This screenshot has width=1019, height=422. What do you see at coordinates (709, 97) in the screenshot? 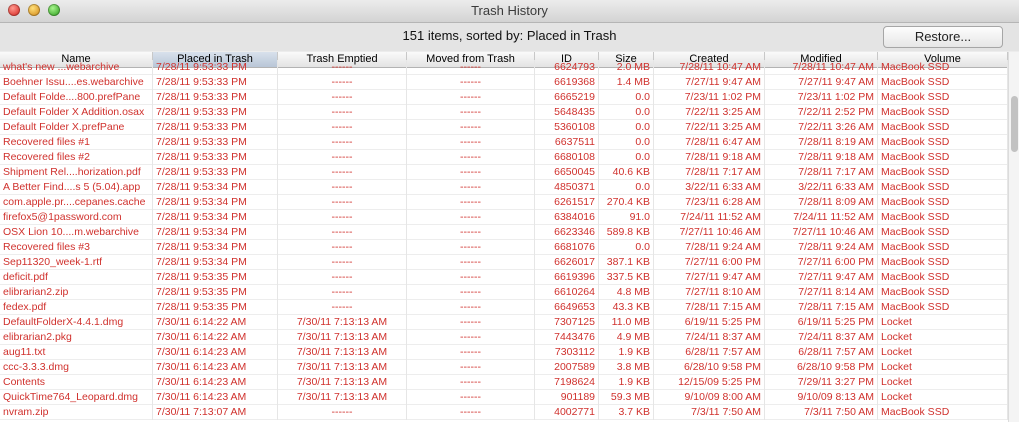
I see `created-cell: 7/23/11 1:02 PM` at bounding box center [709, 97].